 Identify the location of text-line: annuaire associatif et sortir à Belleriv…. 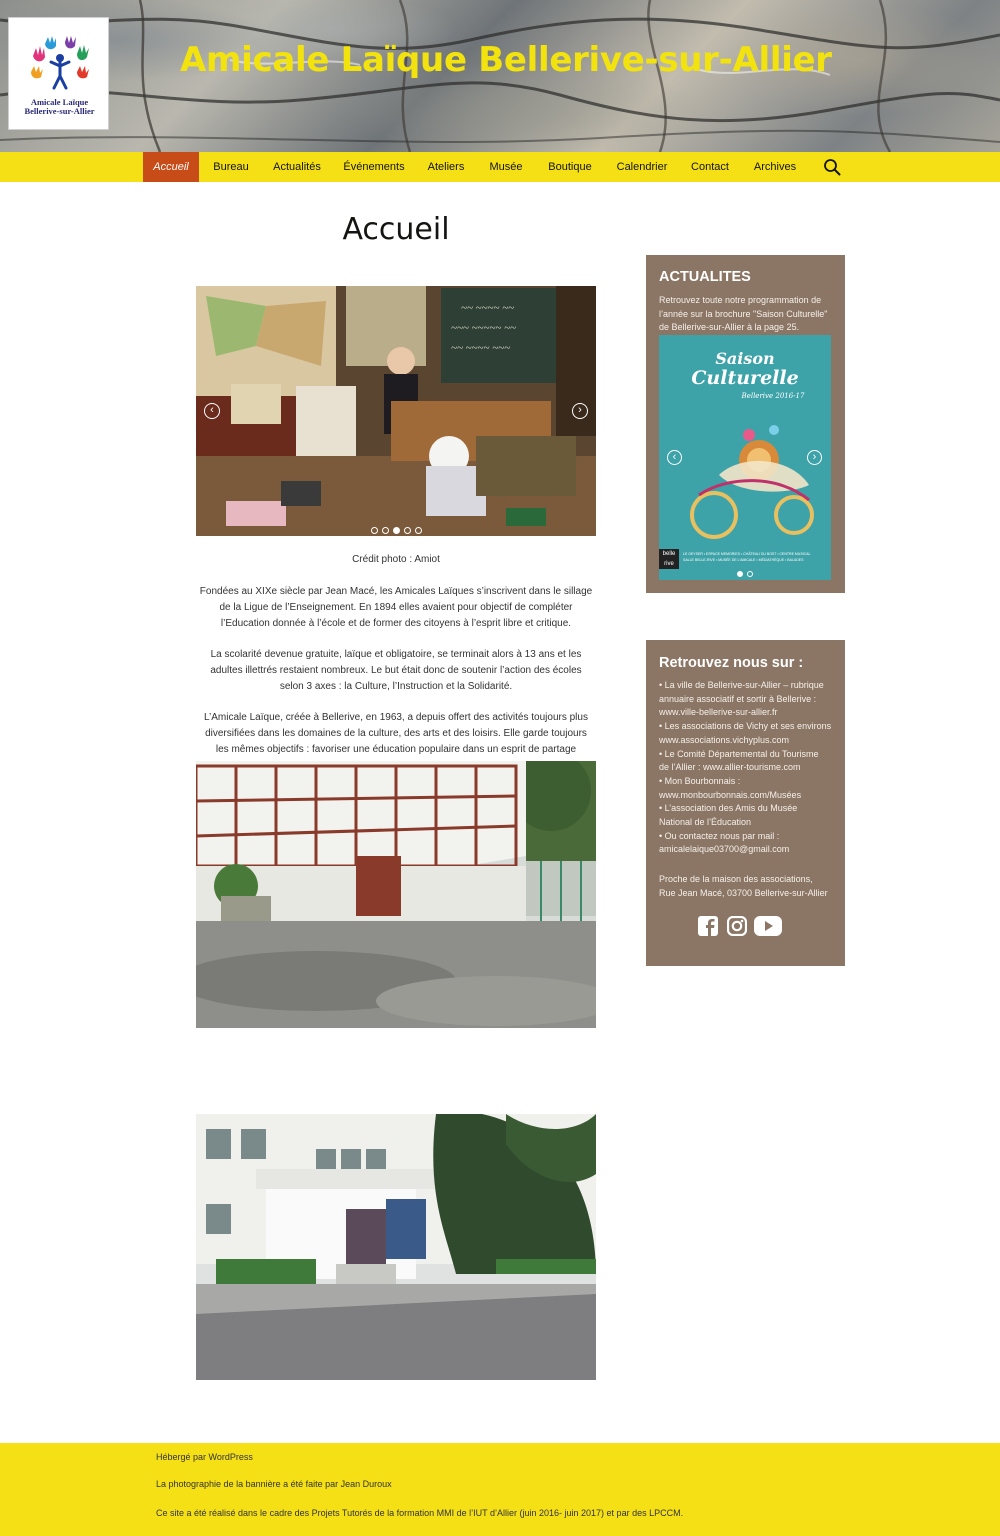
(738, 698).